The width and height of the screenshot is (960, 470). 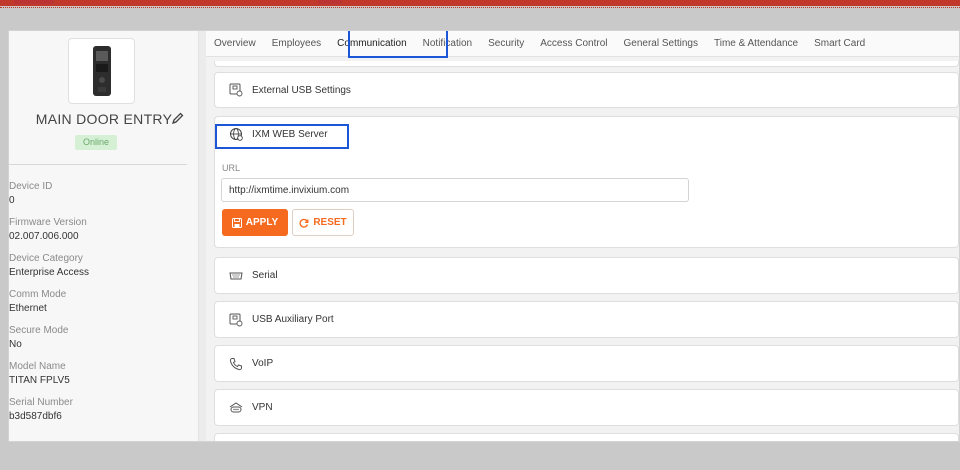 I want to click on info-model-name: Model Name TITAN FPLV5, so click(x=104, y=374).